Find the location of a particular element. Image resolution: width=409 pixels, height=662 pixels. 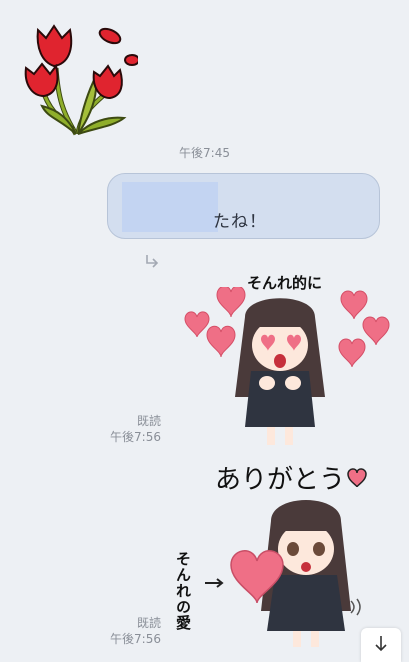

message-timestamp: 午後7:45 is located at coordinates (204, 153).